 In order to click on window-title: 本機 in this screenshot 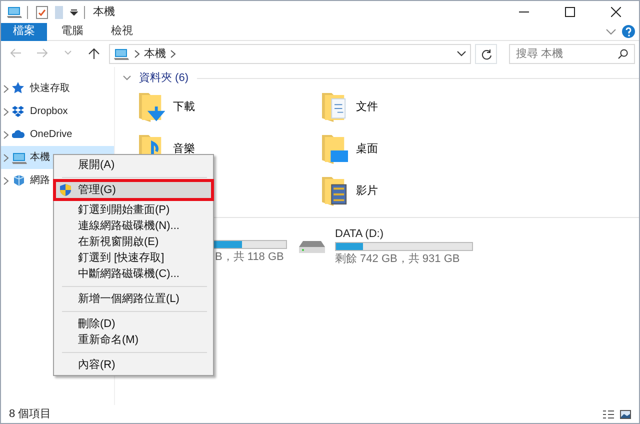, I will do `click(104, 12)`.